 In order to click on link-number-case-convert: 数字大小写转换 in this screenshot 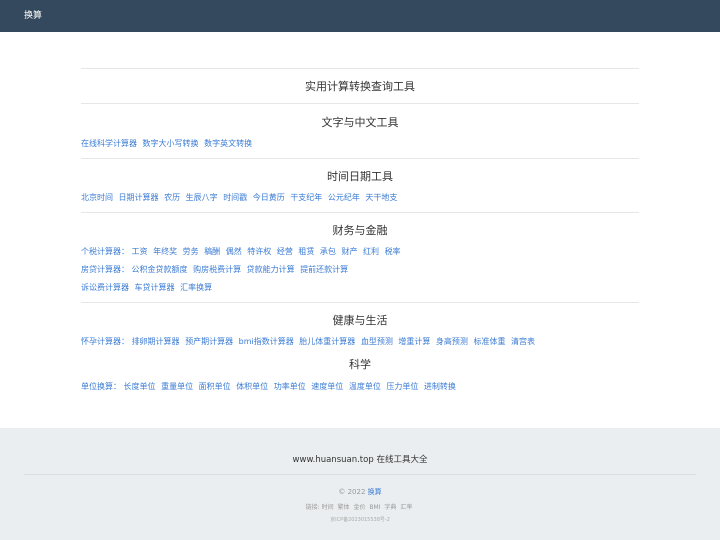, I will do `click(171, 143)`.